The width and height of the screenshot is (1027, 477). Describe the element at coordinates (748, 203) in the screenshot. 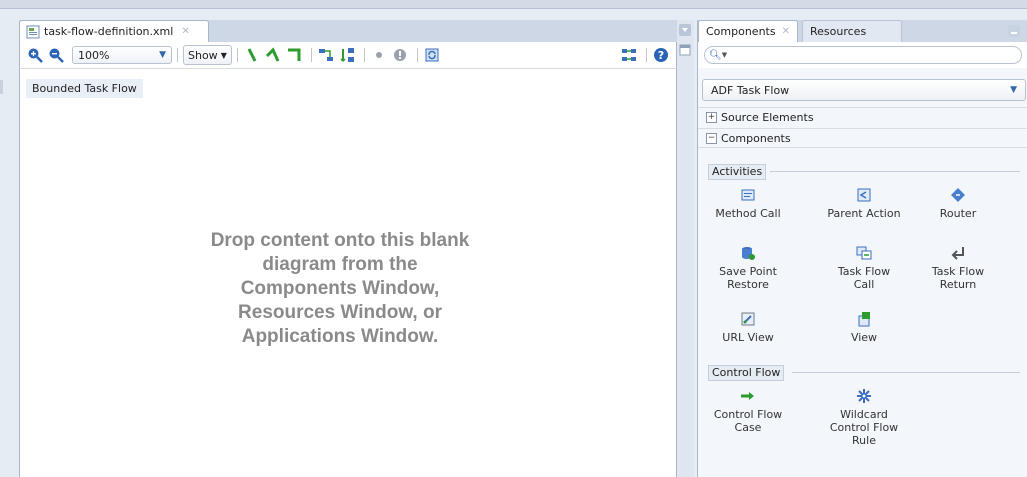

I see `palette-item-method-call: Method Call` at that location.